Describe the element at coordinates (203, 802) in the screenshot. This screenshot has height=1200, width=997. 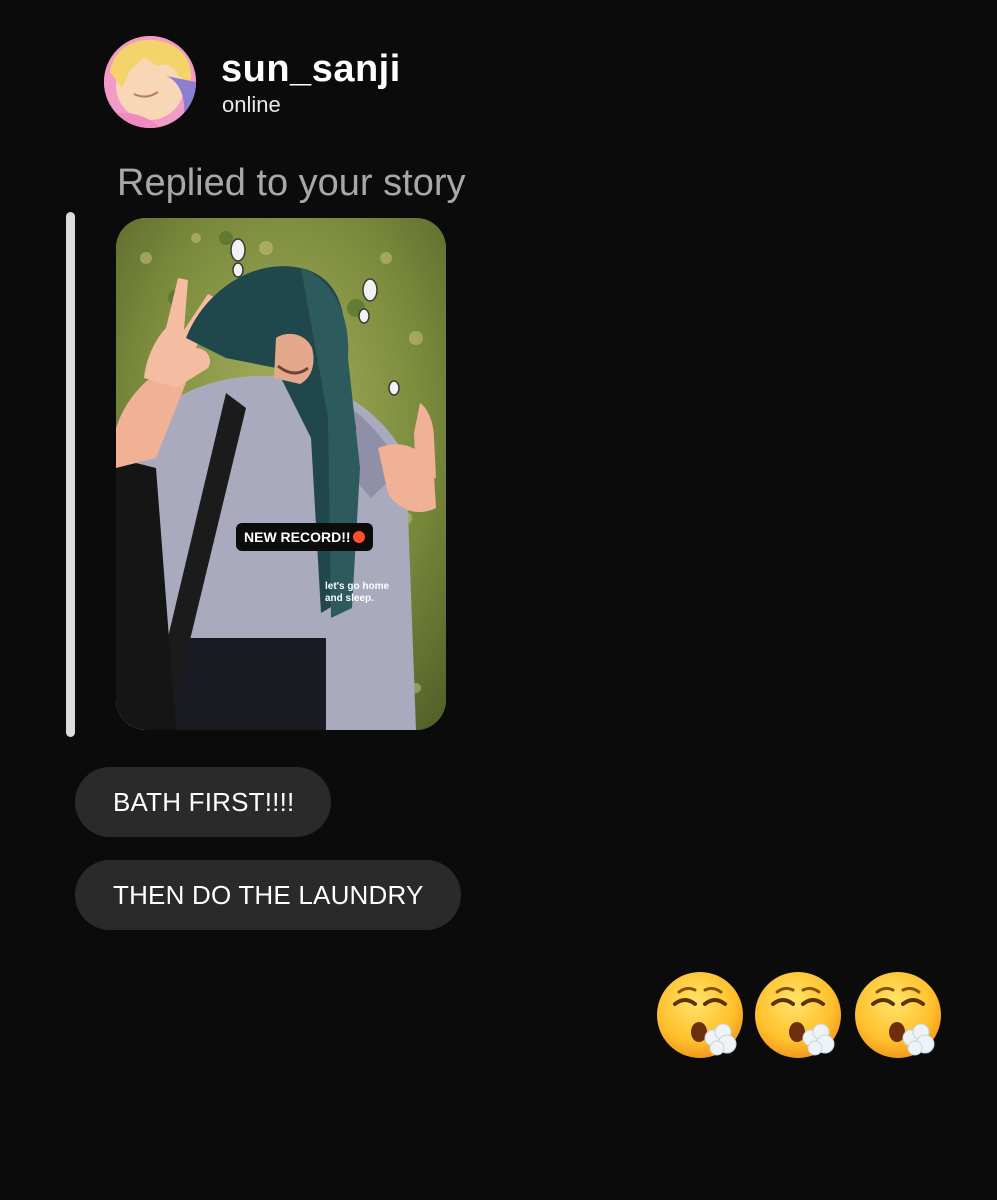
I see `message-bubble: BATH FIRST!!!!` at that location.